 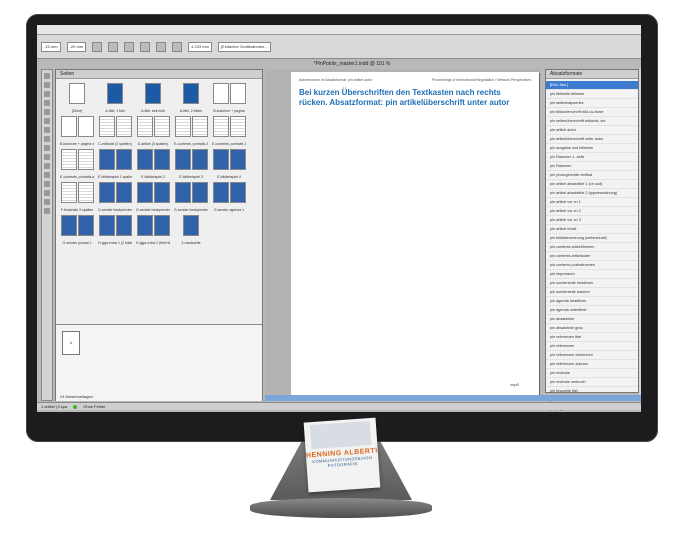 I want to click on paragraph-style-item: pin Rasenen, so click(x=592, y=166).